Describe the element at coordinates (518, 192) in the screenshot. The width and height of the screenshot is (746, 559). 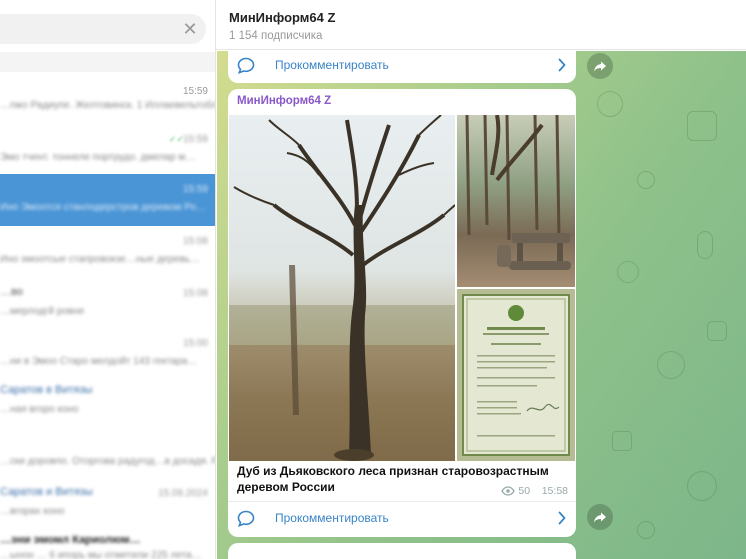
I see `forest-illustration` at that location.